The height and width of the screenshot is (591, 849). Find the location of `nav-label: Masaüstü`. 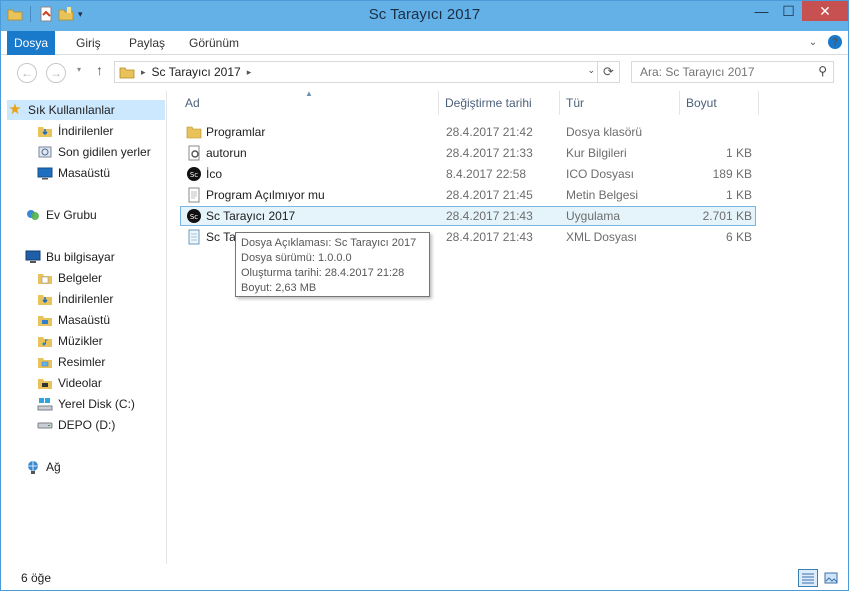

nav-label: Masaüstü is located at coordinates (84, 173).